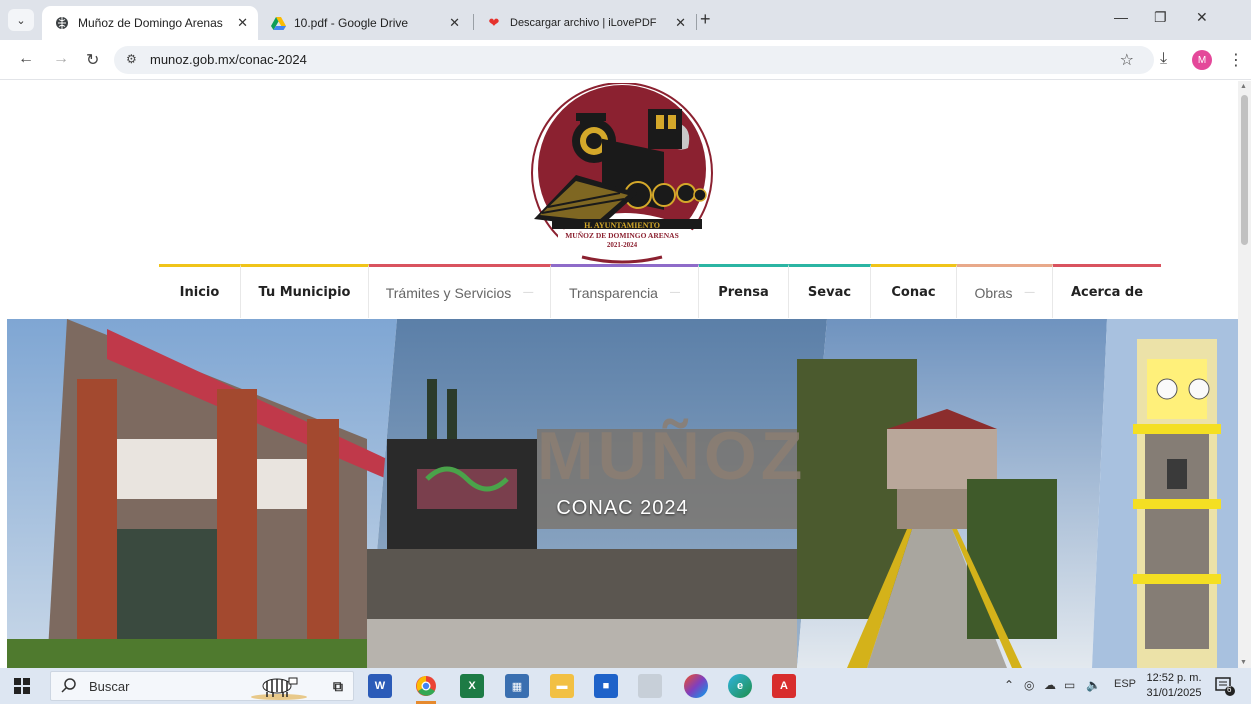 The height and width of the screenshot is (705, 1251). Describe the element at coordinates (61, 59) in the screenshot. I see `forward-icon: →` at that location.